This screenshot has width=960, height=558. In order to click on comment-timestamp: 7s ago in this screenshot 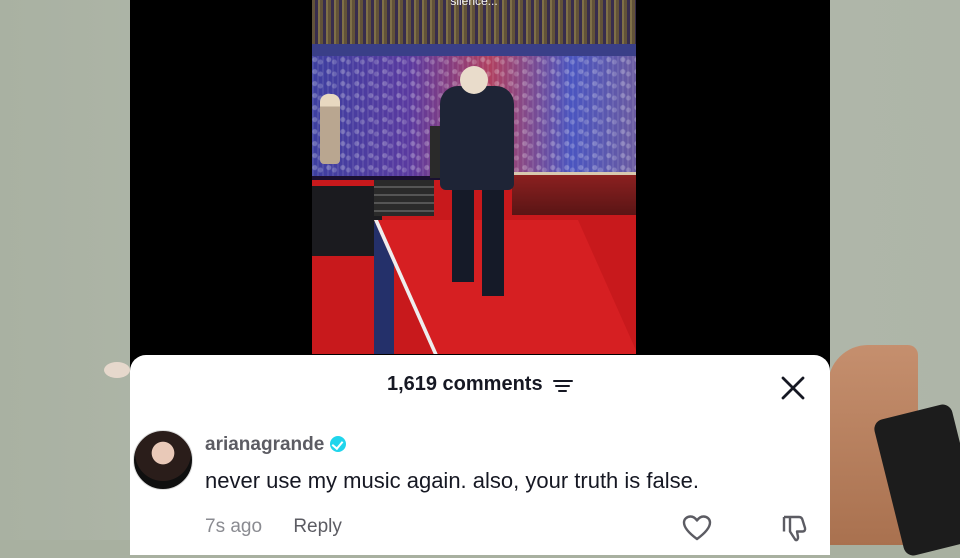, I will do `click(234, 526)`.